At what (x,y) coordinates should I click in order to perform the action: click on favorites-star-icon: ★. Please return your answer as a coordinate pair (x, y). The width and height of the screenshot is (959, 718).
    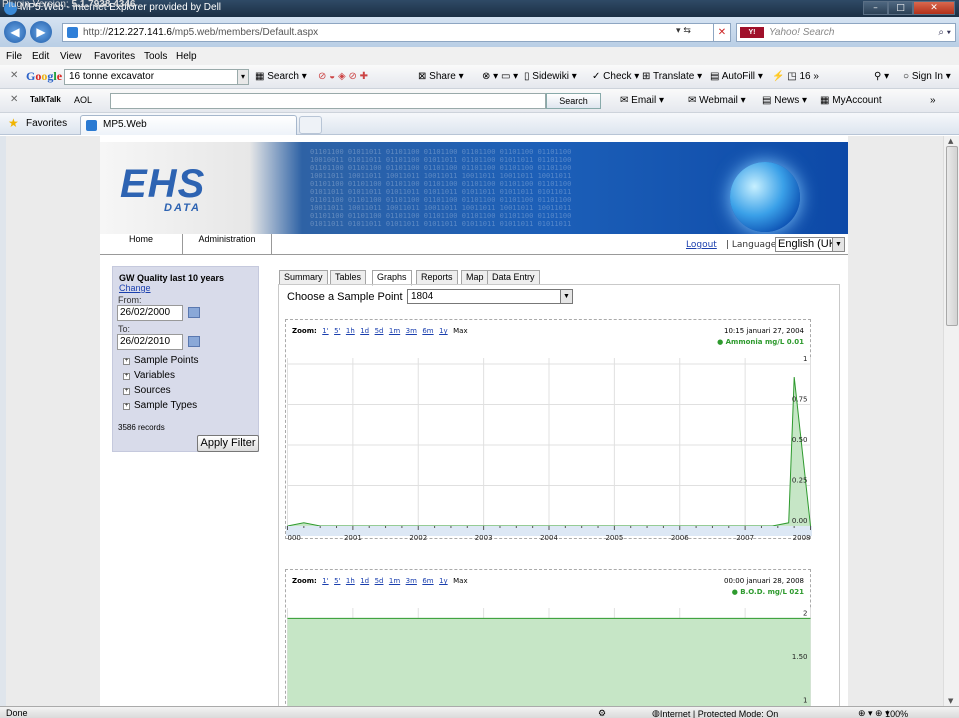
    Looking at the image, I should click on (13, 123).